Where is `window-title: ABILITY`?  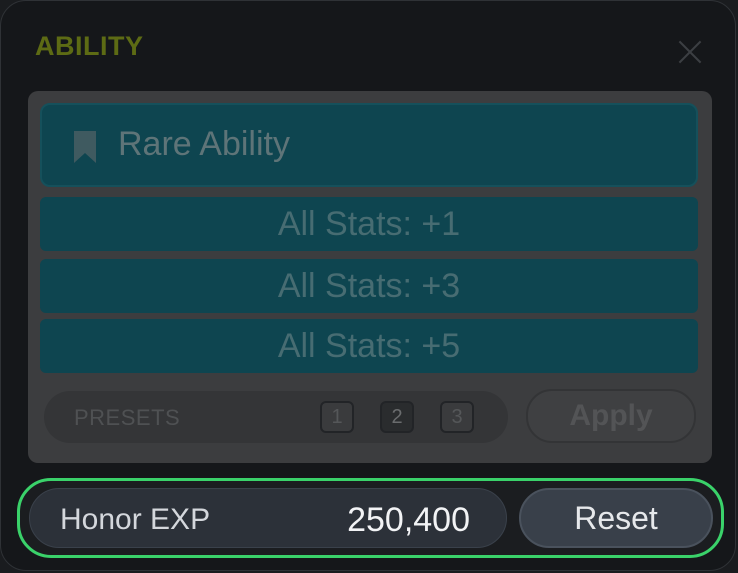
window-title: ABILITY is located at coordinates (89, 46).